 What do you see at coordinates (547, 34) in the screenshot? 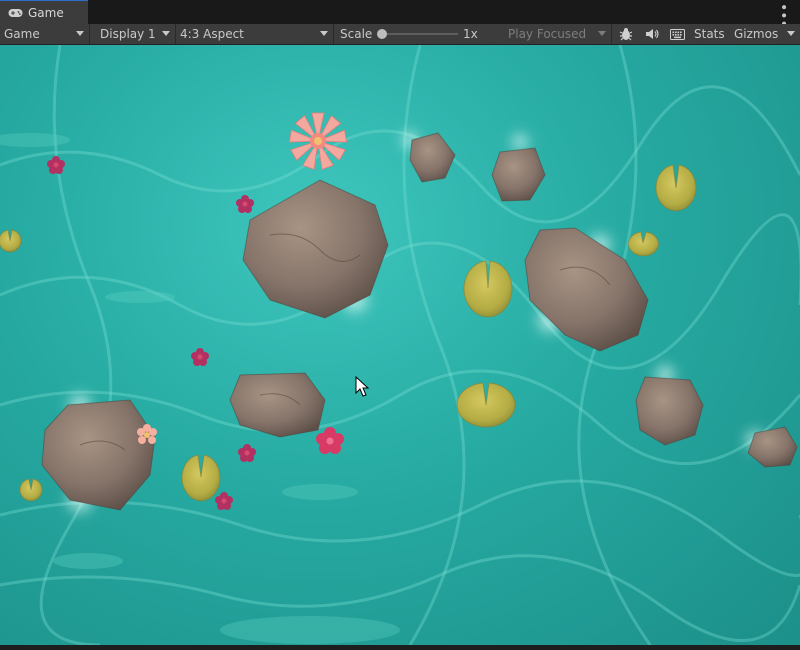
I see `play-mode-label: Play Focused` at bounding box center [547, 34].